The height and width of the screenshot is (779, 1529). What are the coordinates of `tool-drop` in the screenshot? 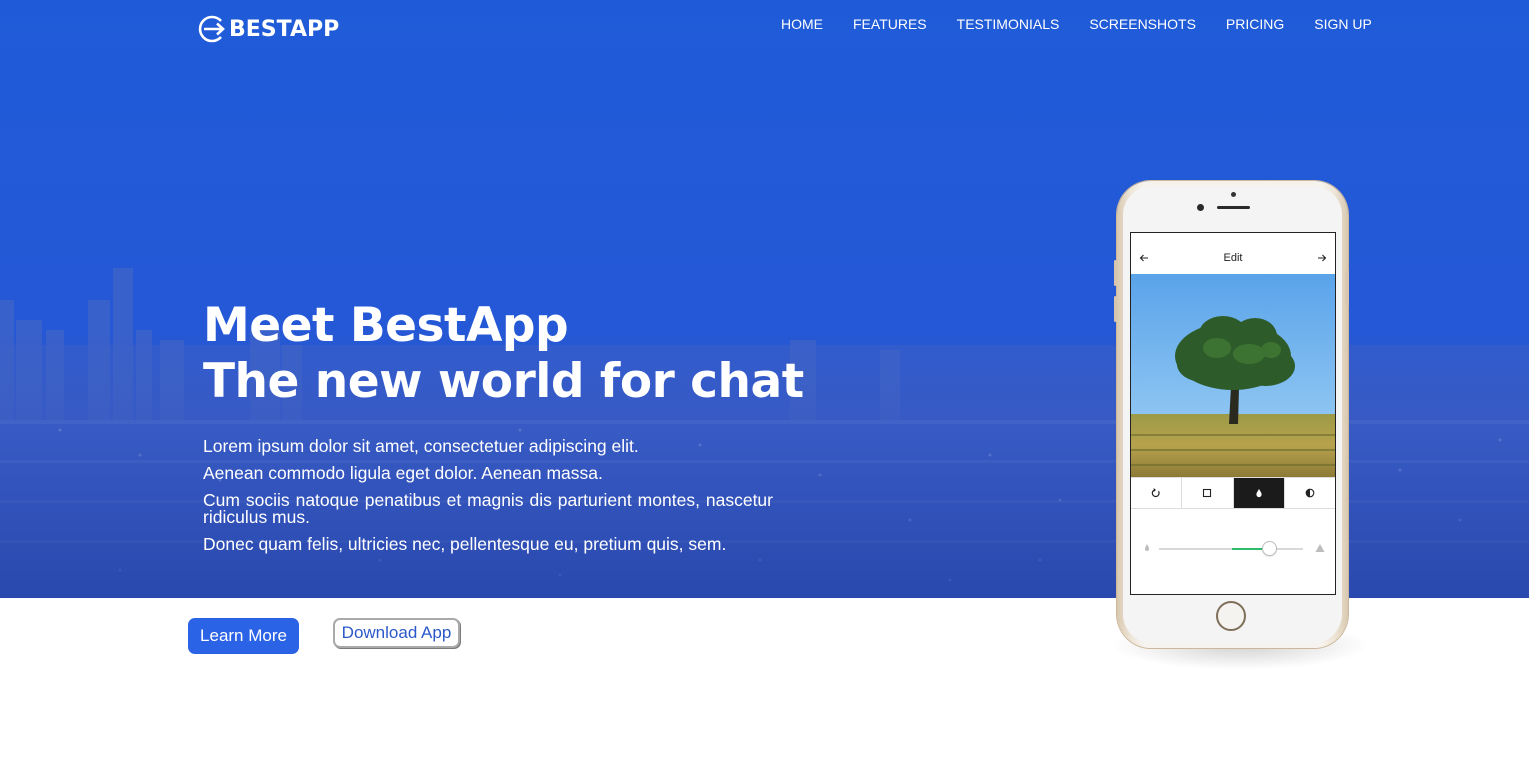 It's located at (1259, 493).